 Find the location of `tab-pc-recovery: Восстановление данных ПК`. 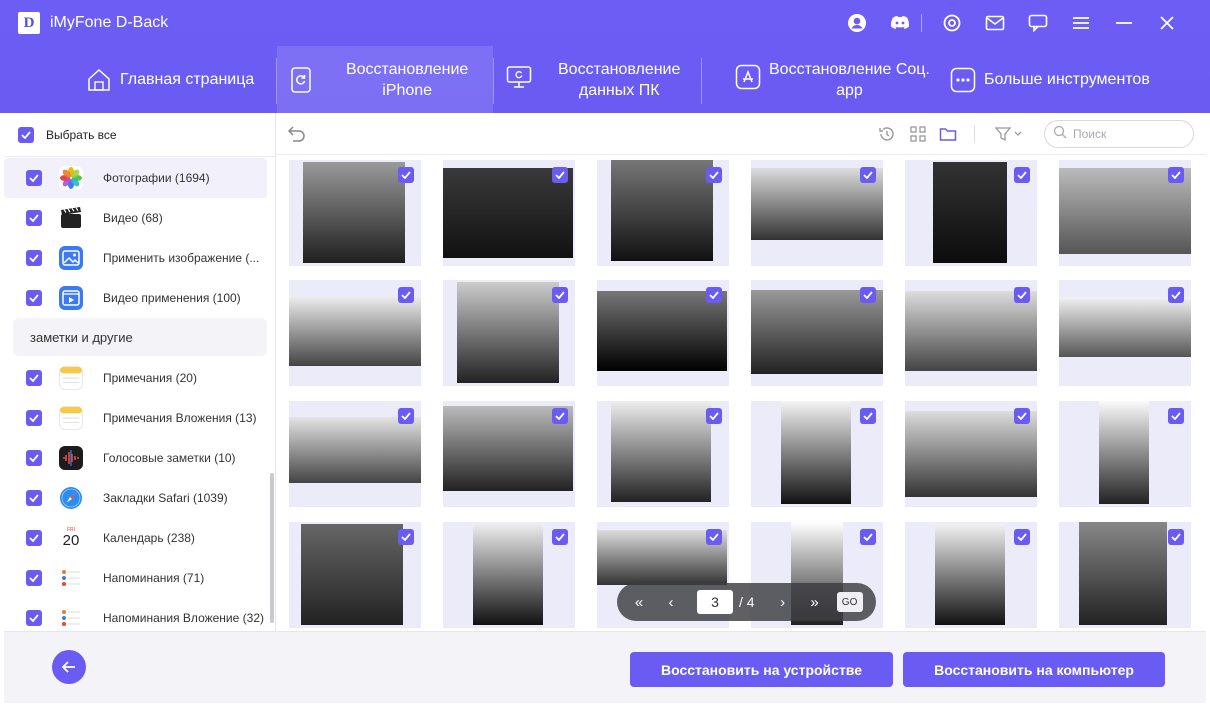

tab-pc-recovery: Восстановление данных ПК is located at coordinates (593, 79).